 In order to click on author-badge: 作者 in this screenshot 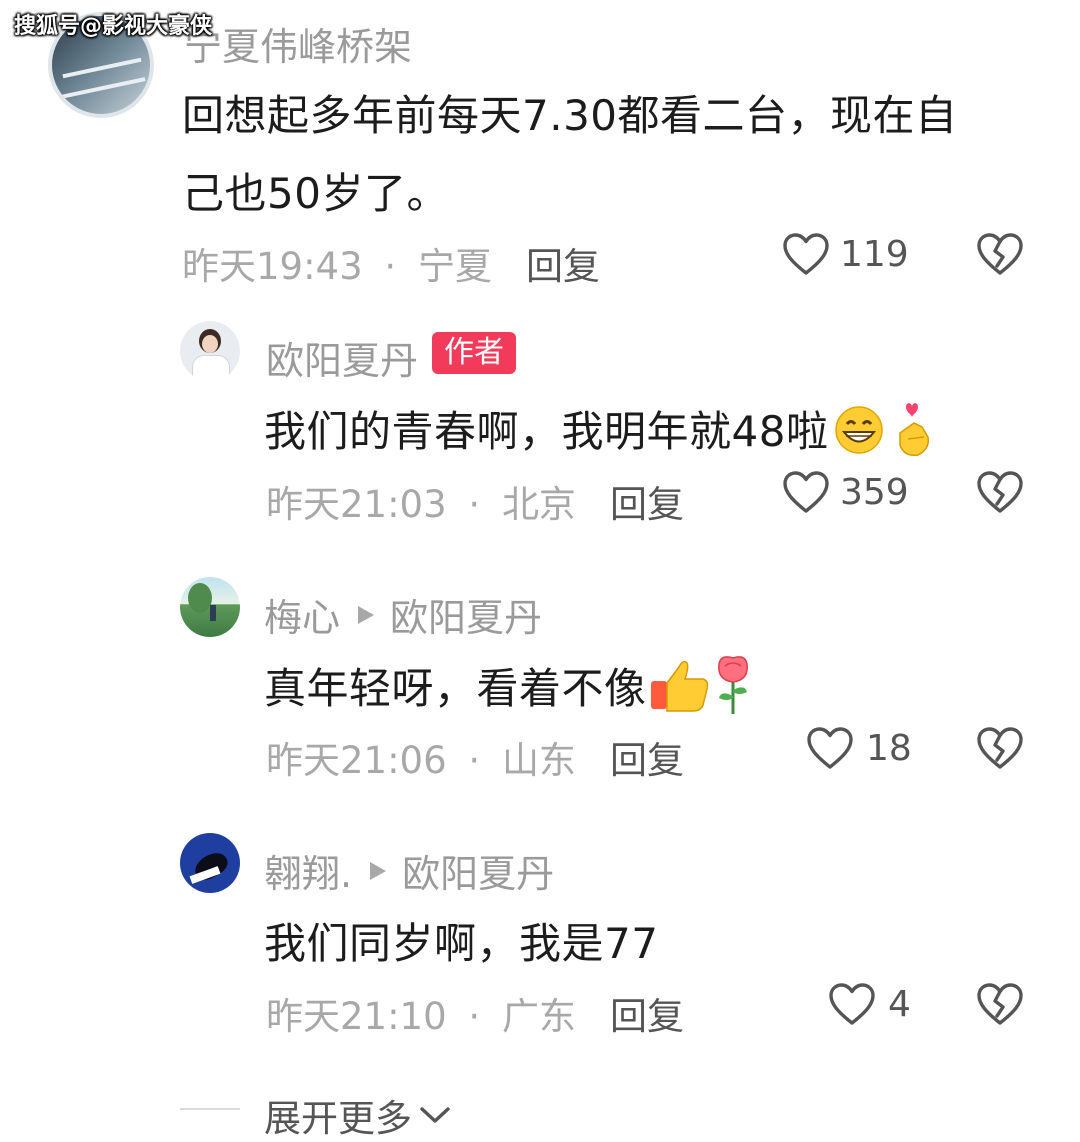, I will do `click(474, 353)`.